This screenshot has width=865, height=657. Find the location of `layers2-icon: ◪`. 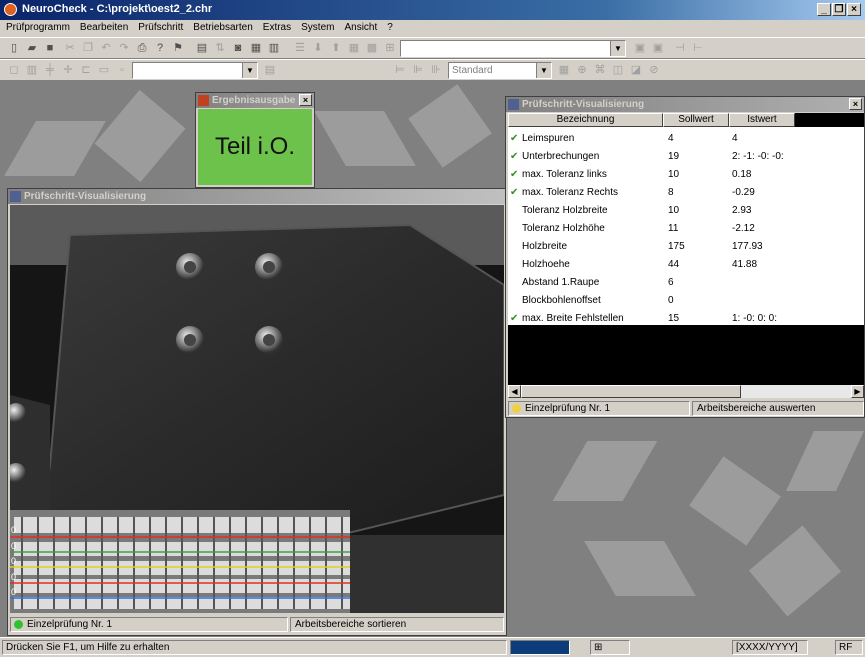

layers2-icon: ◪ is located at coordinates (636, 70).